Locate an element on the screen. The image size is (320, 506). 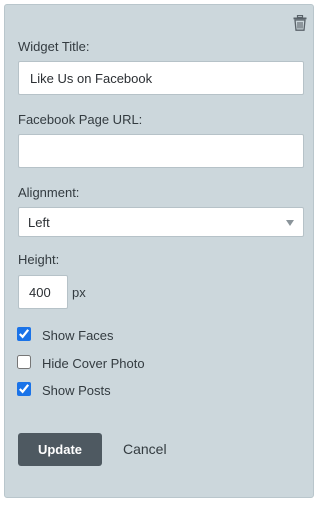
height-unit-label: px is located at coordinates (79, 292).